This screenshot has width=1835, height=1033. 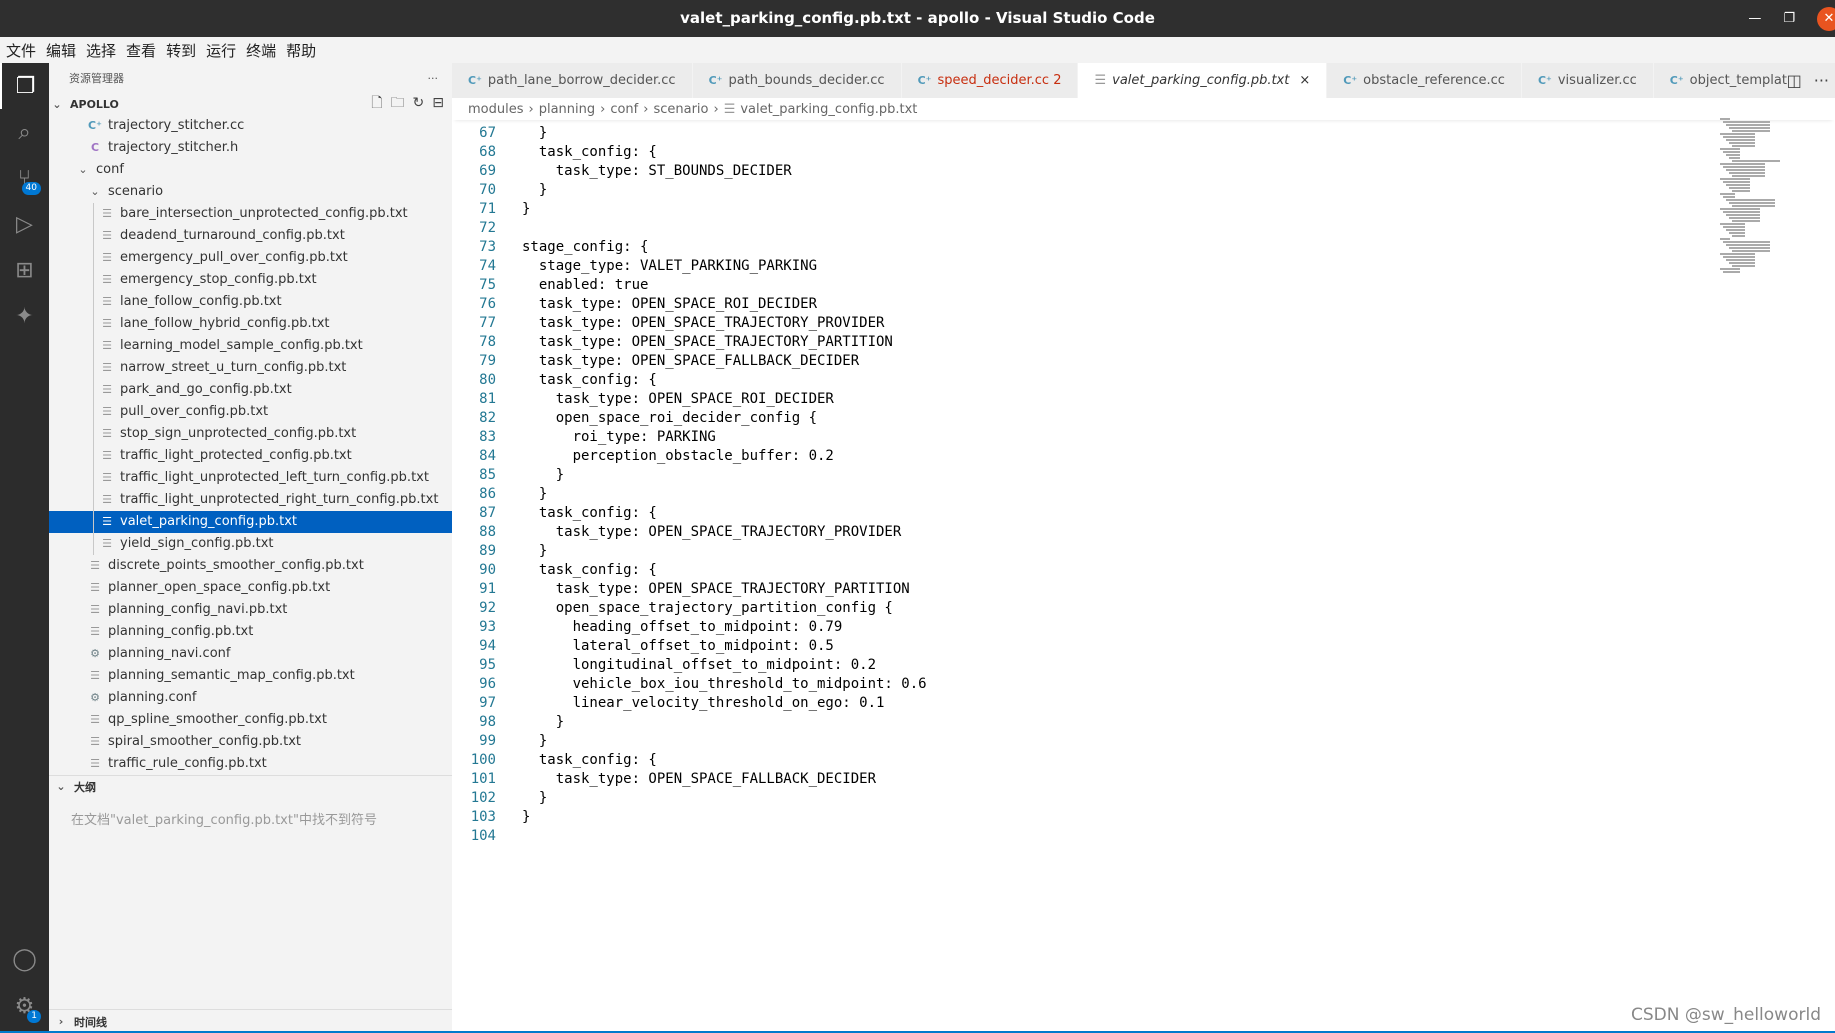 What do you see at coordinates (419, 103) in the screenshot?
I see `refresh-icon: ↻` at bounding box center [419, 103].